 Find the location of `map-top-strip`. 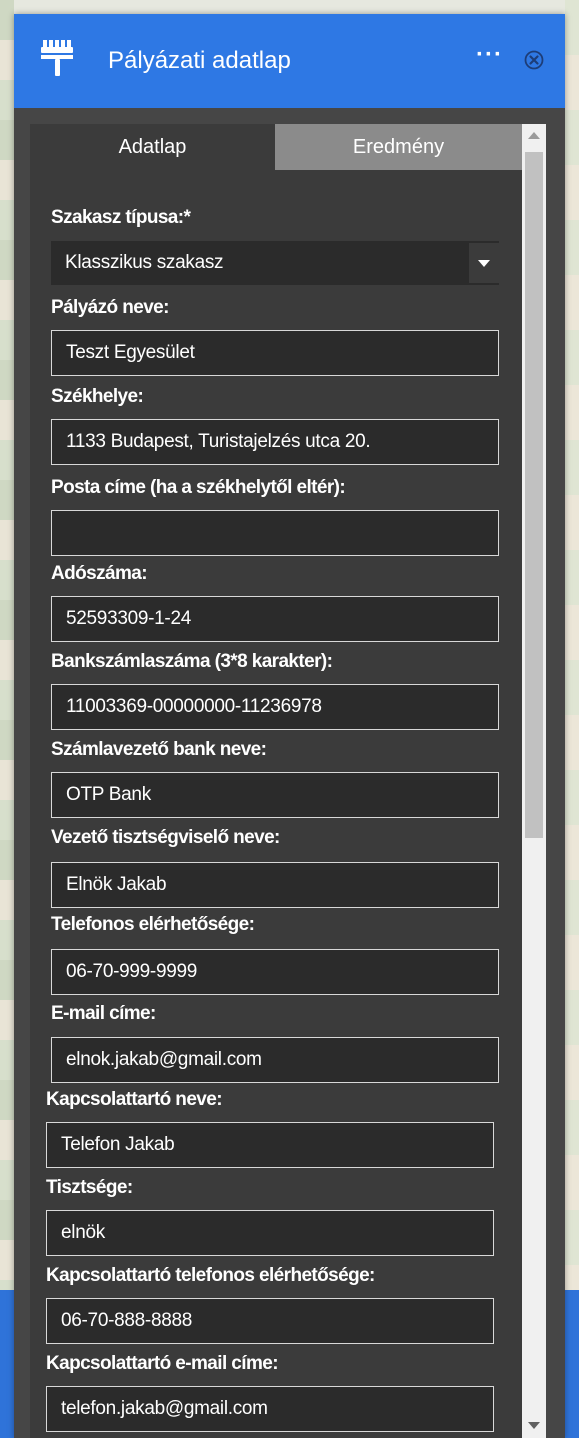

map-top-strip is located at coordinates (289, 7).